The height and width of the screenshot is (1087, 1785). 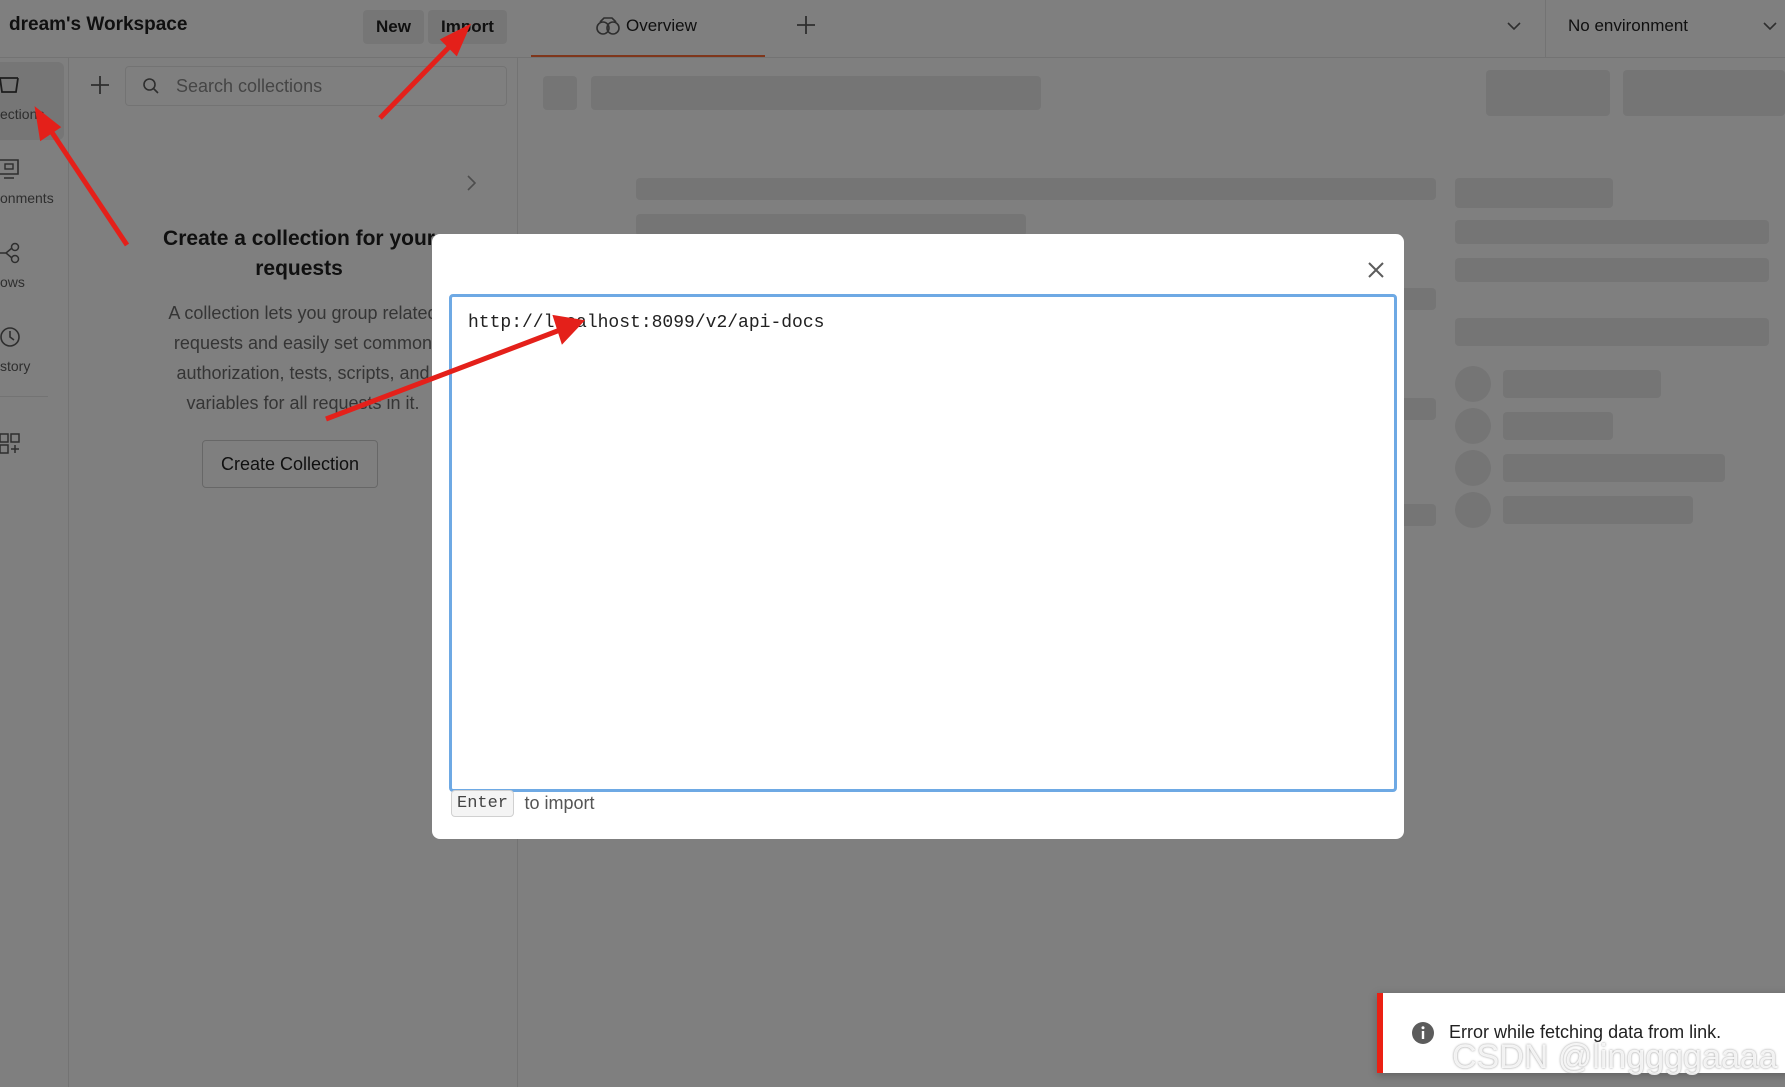 What do you see at coordinates (559, 803) in the screenshot?
I see `hint-text: to import` at bounding box center [559, 803].